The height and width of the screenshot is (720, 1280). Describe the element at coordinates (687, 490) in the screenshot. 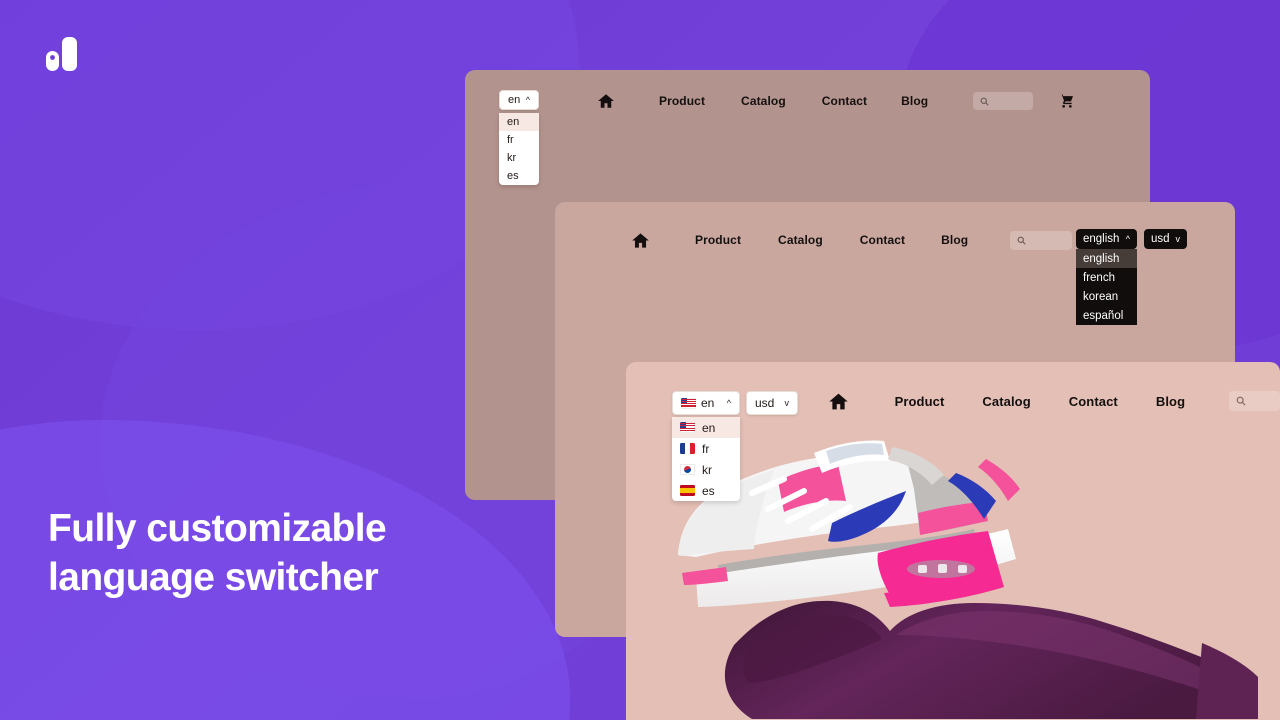

I see `es-flag-icon` at that location.